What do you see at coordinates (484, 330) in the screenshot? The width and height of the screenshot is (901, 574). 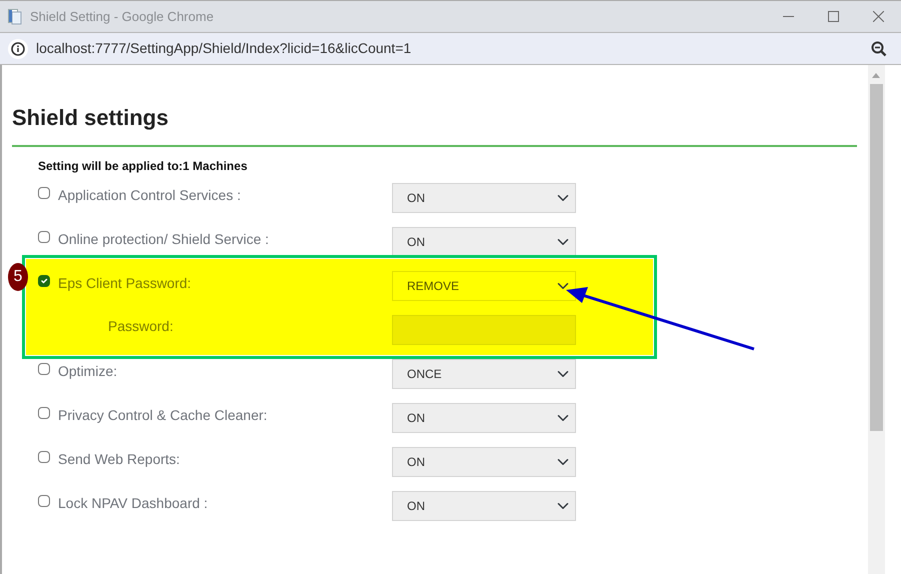 I see `password-field` at bounding box center [484, 330].